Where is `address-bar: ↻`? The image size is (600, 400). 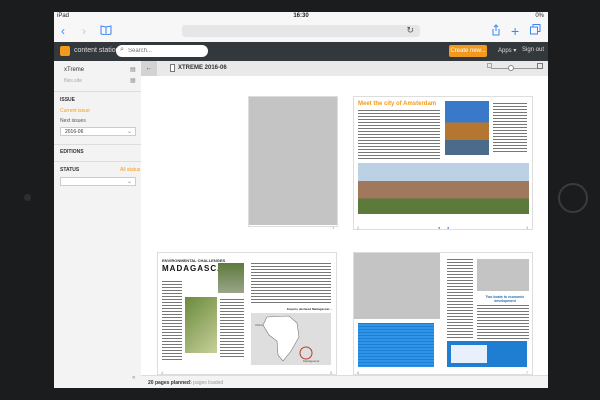
address-bar: ↻ is located at coordinates (301, 31).